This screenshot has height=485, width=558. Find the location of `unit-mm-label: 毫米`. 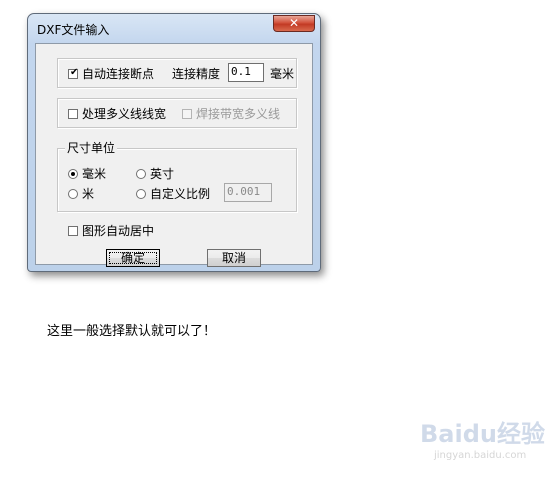

unit-mm-label: 毫米 is located at coordinates (94, 174).